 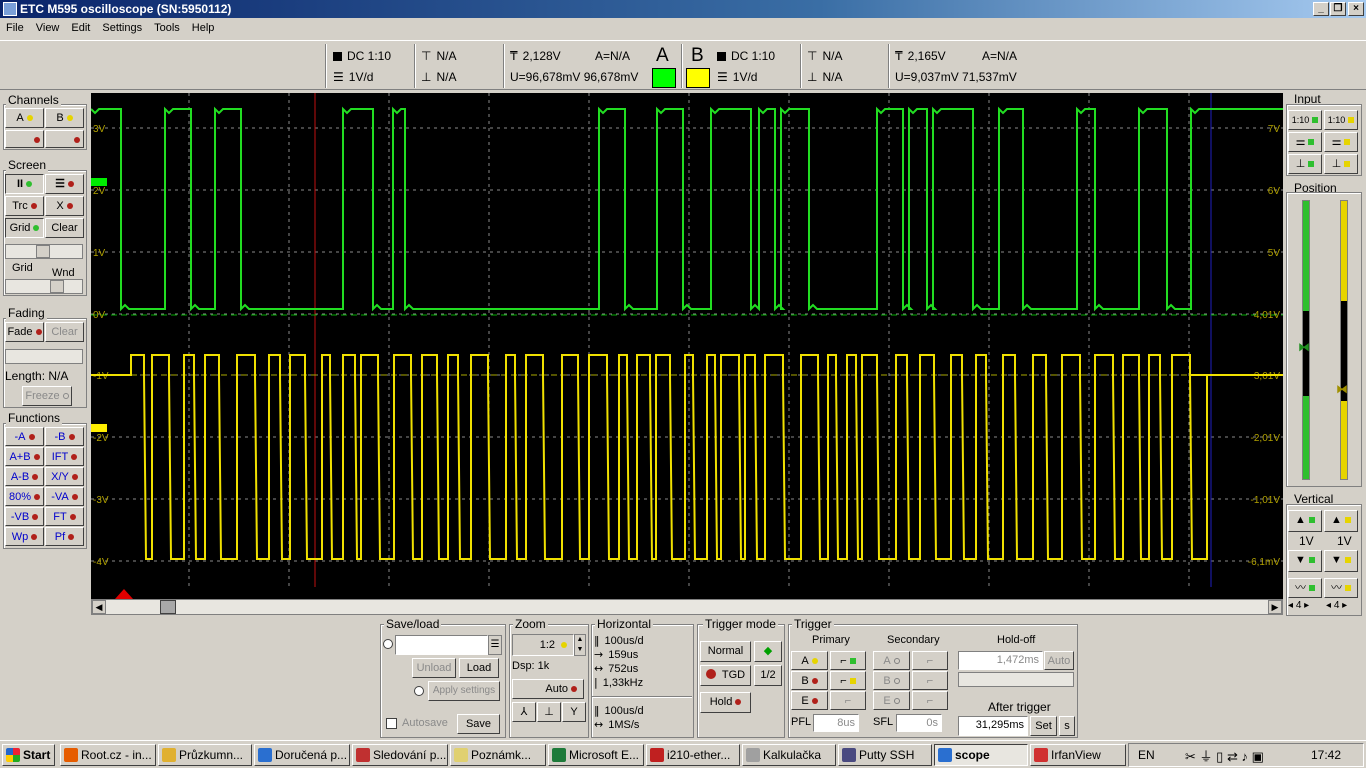 What do you see at coordinates (167, 28) in the screenshot?
I see `menu-tools: Tools` at bounding box center [167, 28].